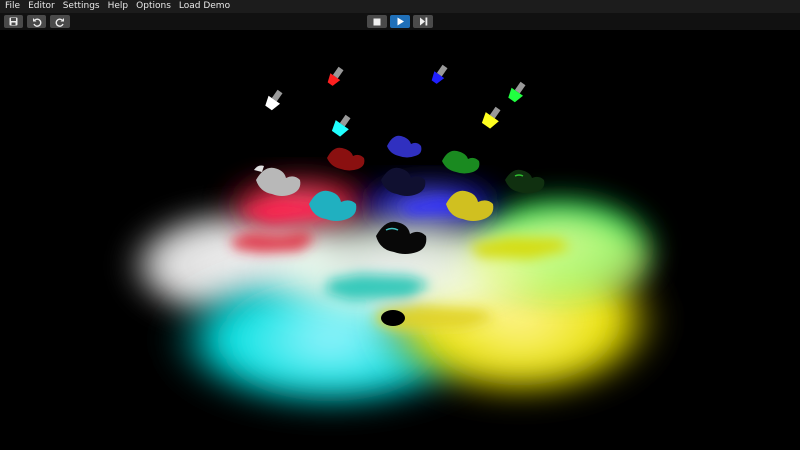 This screenshot has height=450, width=800. I want to click on step-forward-icon, so click(423, 21).